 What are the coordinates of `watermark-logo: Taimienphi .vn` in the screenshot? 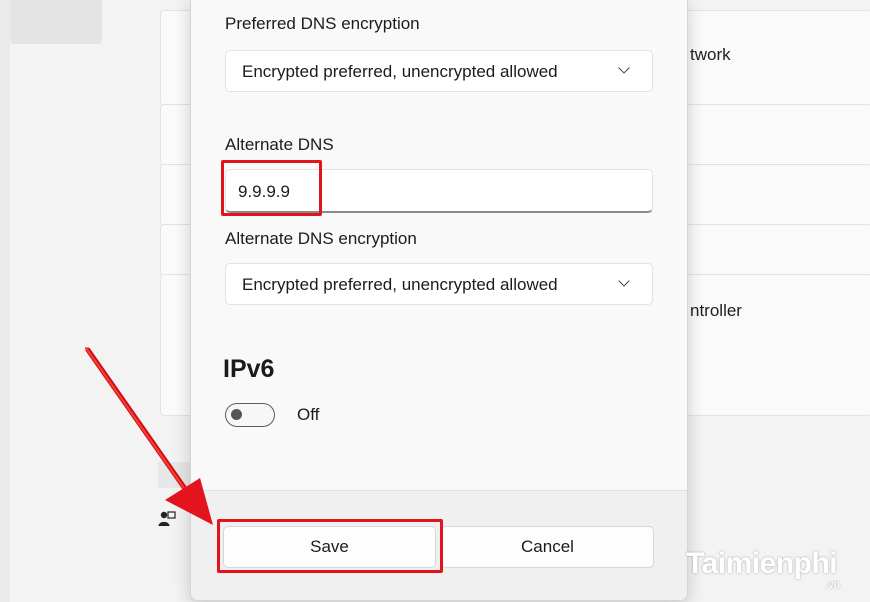 It's located at (763, 569).